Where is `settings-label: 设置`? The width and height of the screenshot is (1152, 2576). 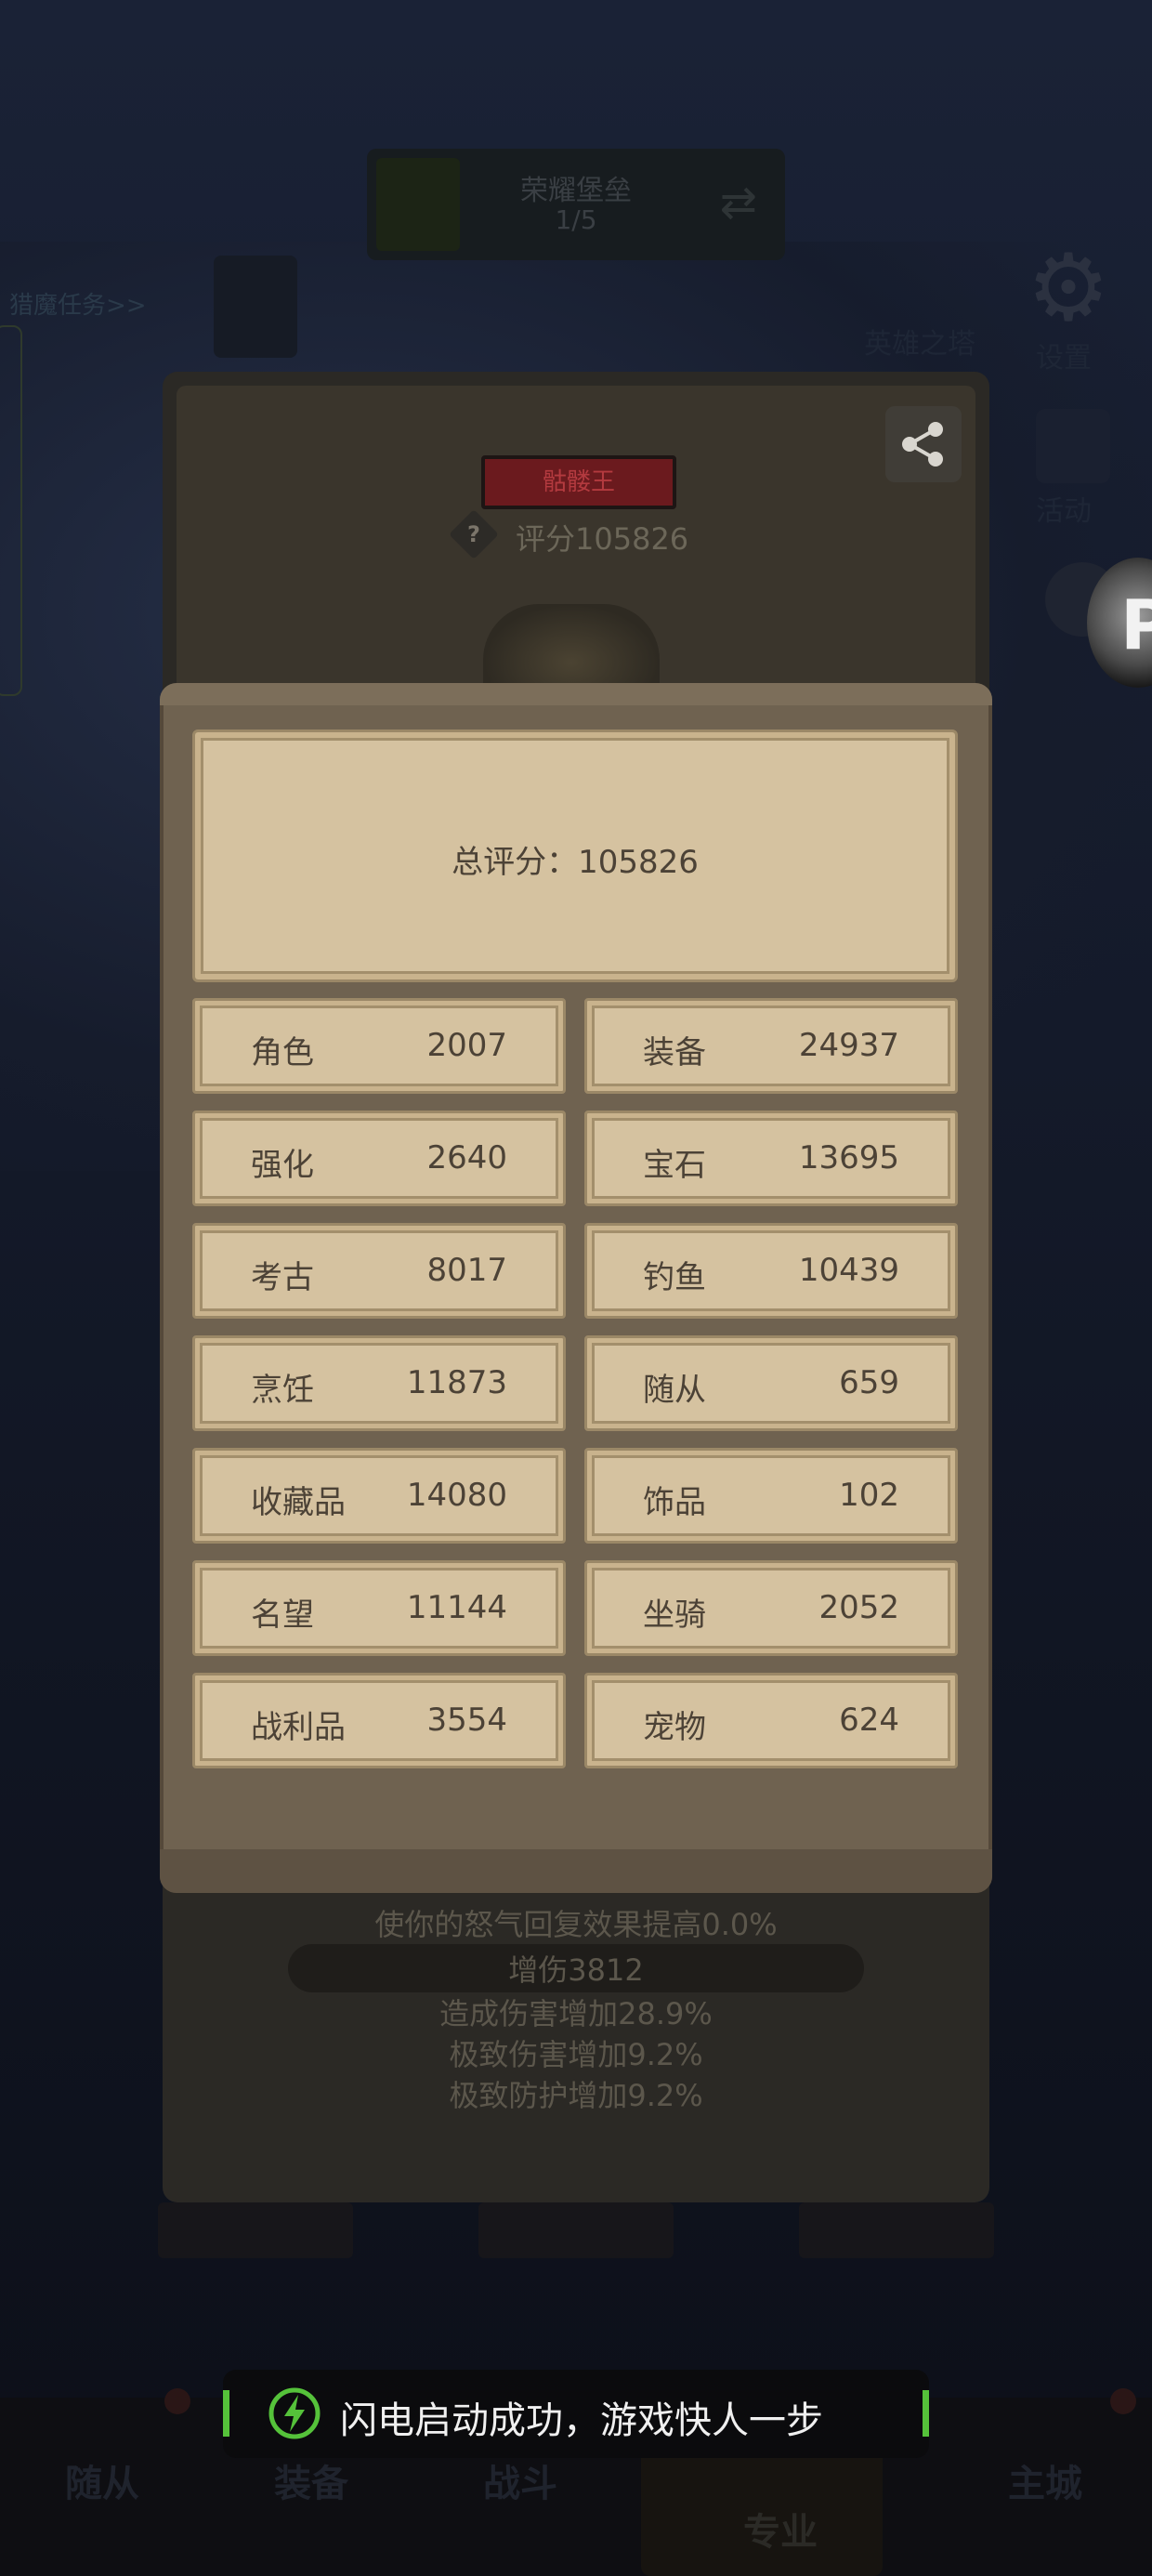 settings-label: 设置 is located at coordinates (1064, 358).